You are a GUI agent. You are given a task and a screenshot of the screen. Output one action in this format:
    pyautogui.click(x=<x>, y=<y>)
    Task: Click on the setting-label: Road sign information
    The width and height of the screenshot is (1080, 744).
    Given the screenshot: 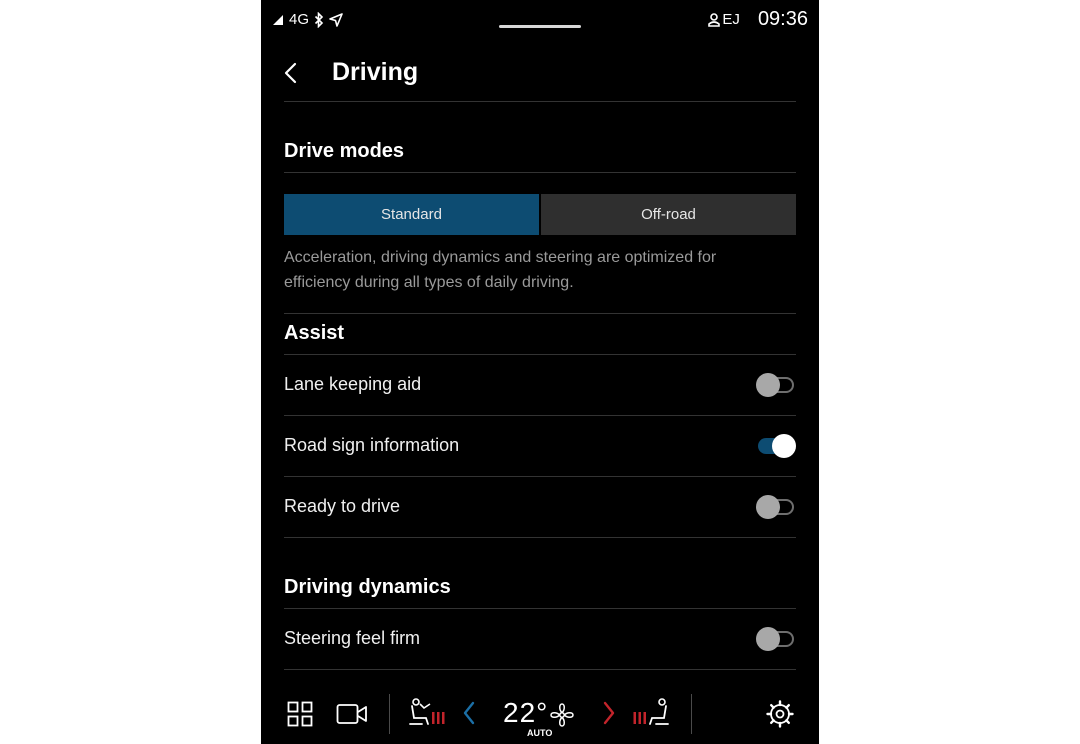 What is the action you would take?
    pyautogui.click(x=372, y=445)
    